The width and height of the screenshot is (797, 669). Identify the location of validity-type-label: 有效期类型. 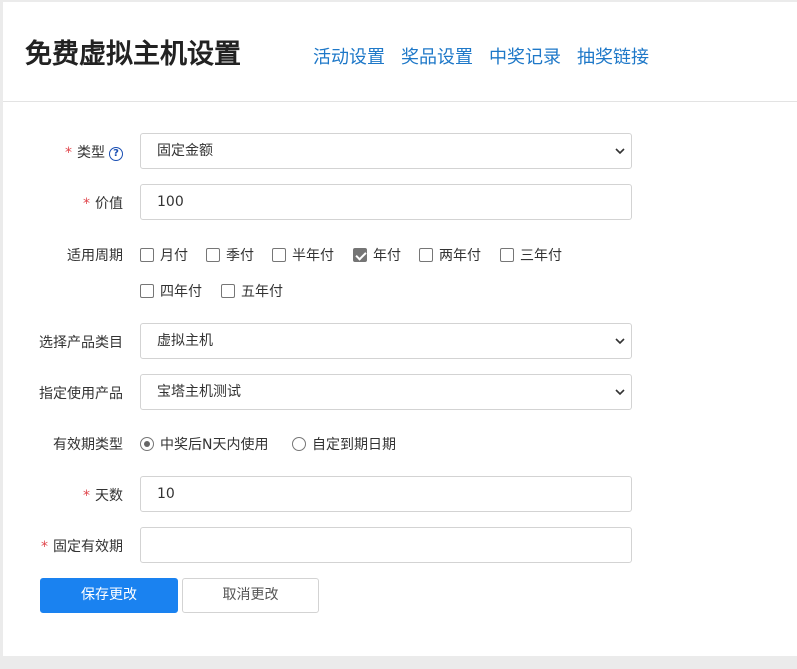
(88, 445).